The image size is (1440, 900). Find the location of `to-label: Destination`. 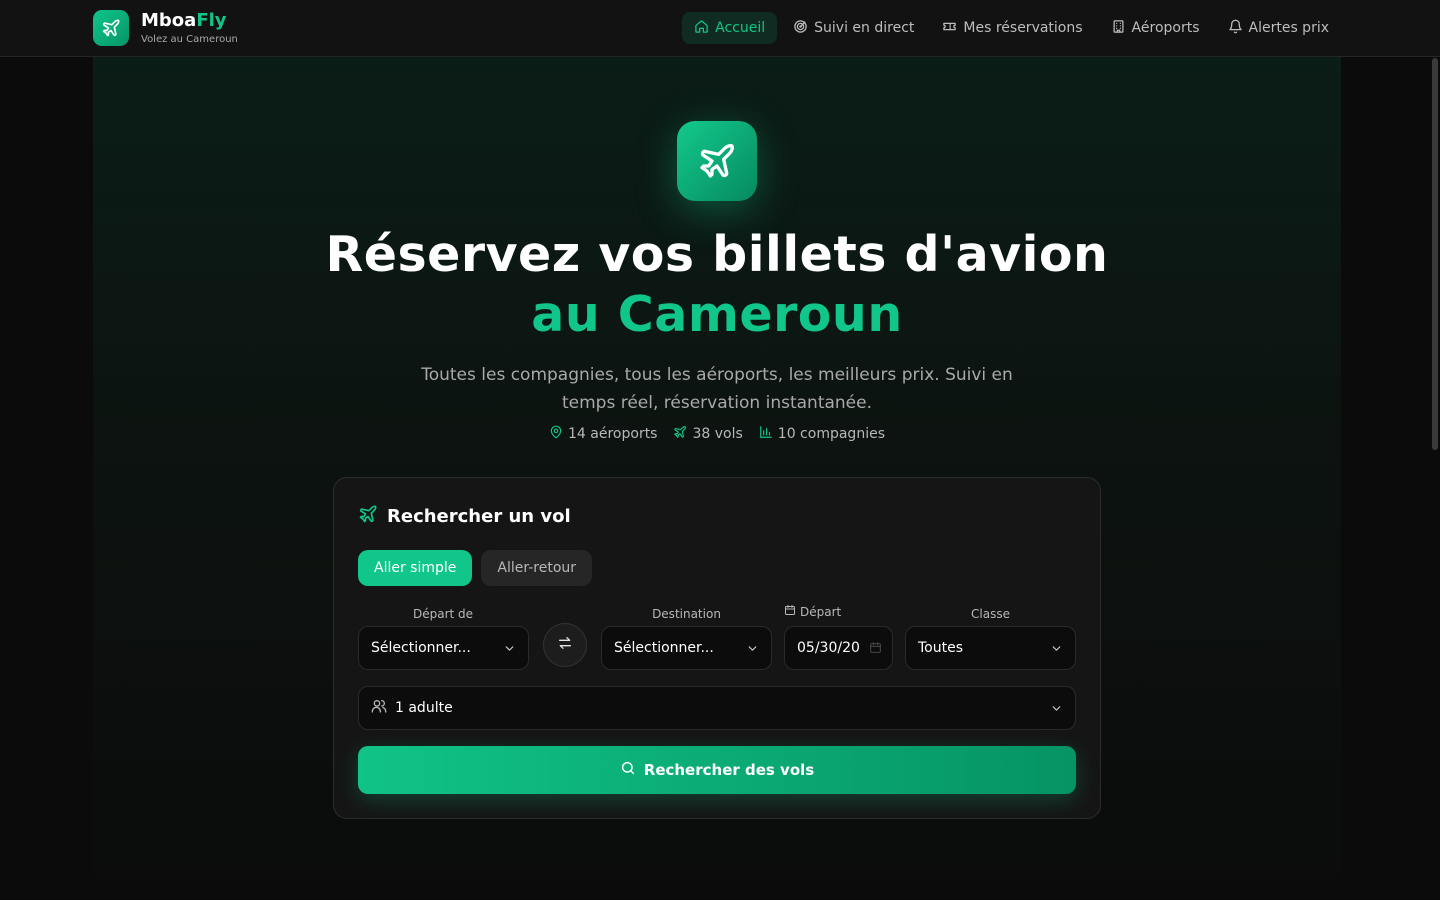

to-label: Destination is located at coordinates (686, 614).